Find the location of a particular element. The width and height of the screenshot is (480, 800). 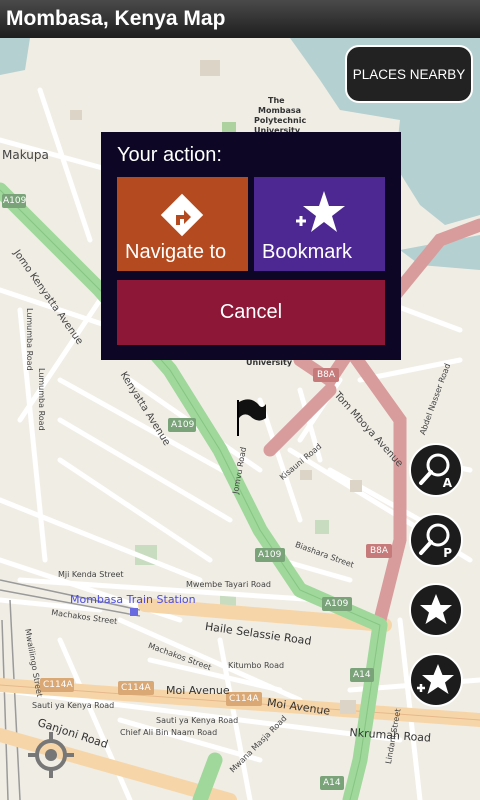

favorites-button is located at coordinates (436, 610).